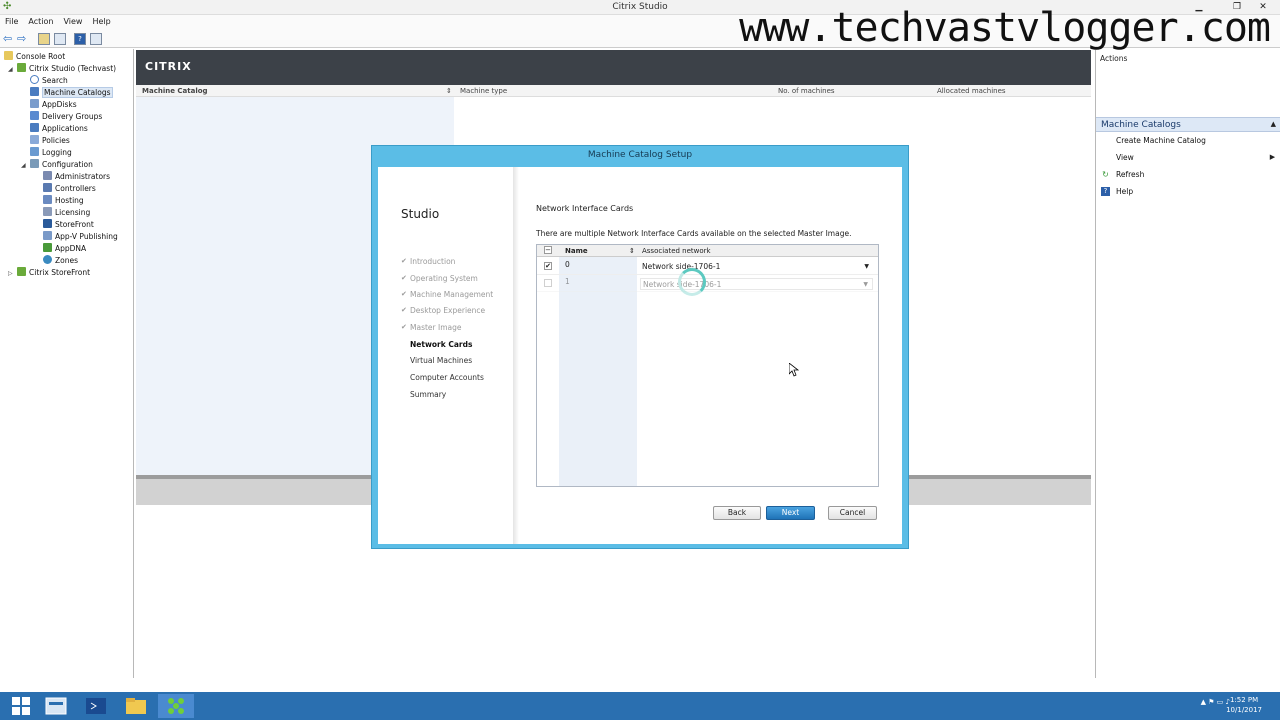 This screenshot has width=1280, height=720. Describe the element at coordinates (1005, 28) in the screenshot. I see `watermark: www.techvastvlogger.com` at that location.